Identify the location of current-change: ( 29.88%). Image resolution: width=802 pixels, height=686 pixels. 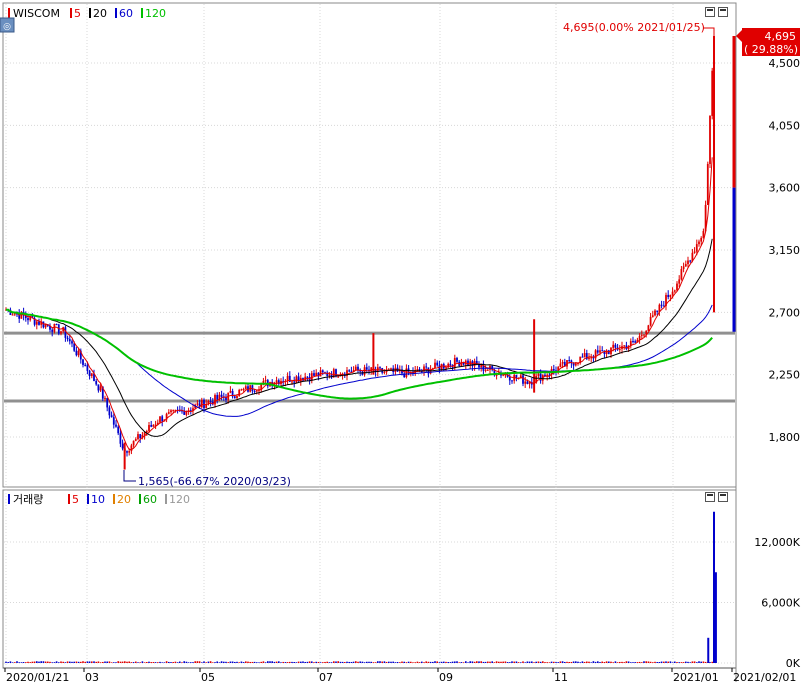
(771, 49).